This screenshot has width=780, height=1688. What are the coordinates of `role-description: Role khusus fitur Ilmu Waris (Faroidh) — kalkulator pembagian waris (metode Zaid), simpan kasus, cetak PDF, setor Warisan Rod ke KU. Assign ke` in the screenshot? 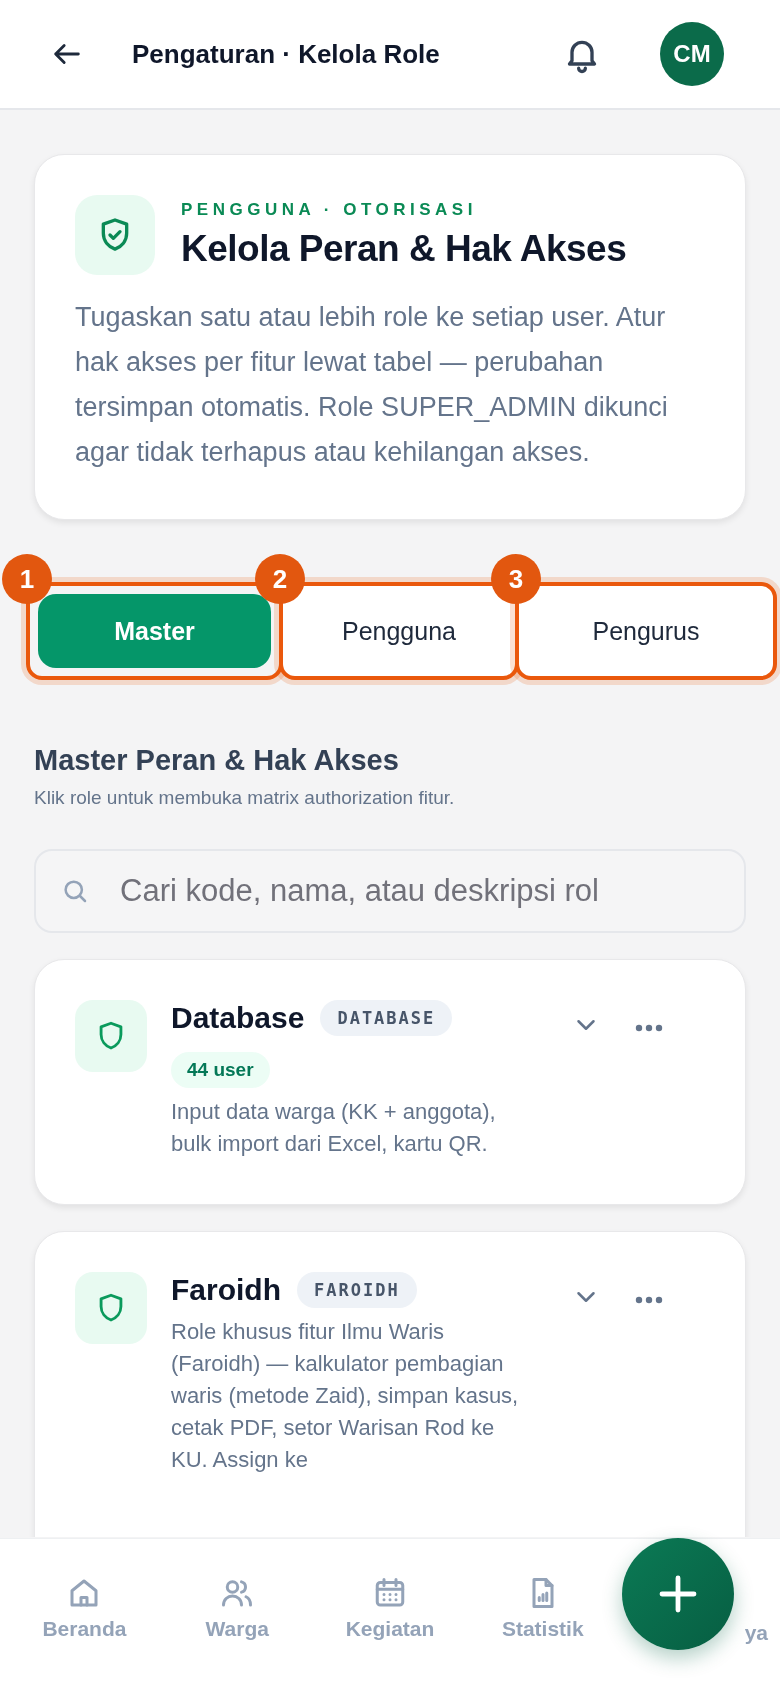 It's located at (345, 1396).